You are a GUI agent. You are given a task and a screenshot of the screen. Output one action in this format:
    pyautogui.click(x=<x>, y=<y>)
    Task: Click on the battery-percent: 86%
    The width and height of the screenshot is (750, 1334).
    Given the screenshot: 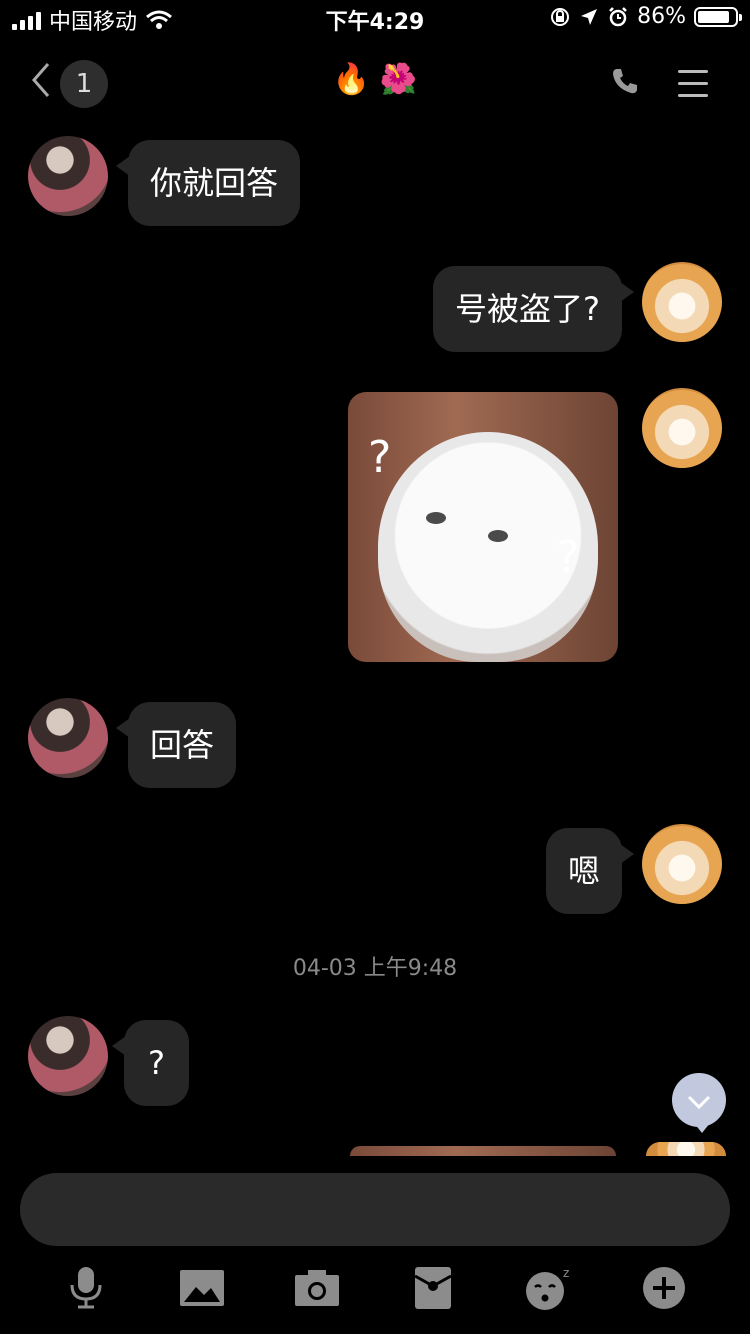 What is the action you would take?
    pyautogui.click(x=661, y=16)
    